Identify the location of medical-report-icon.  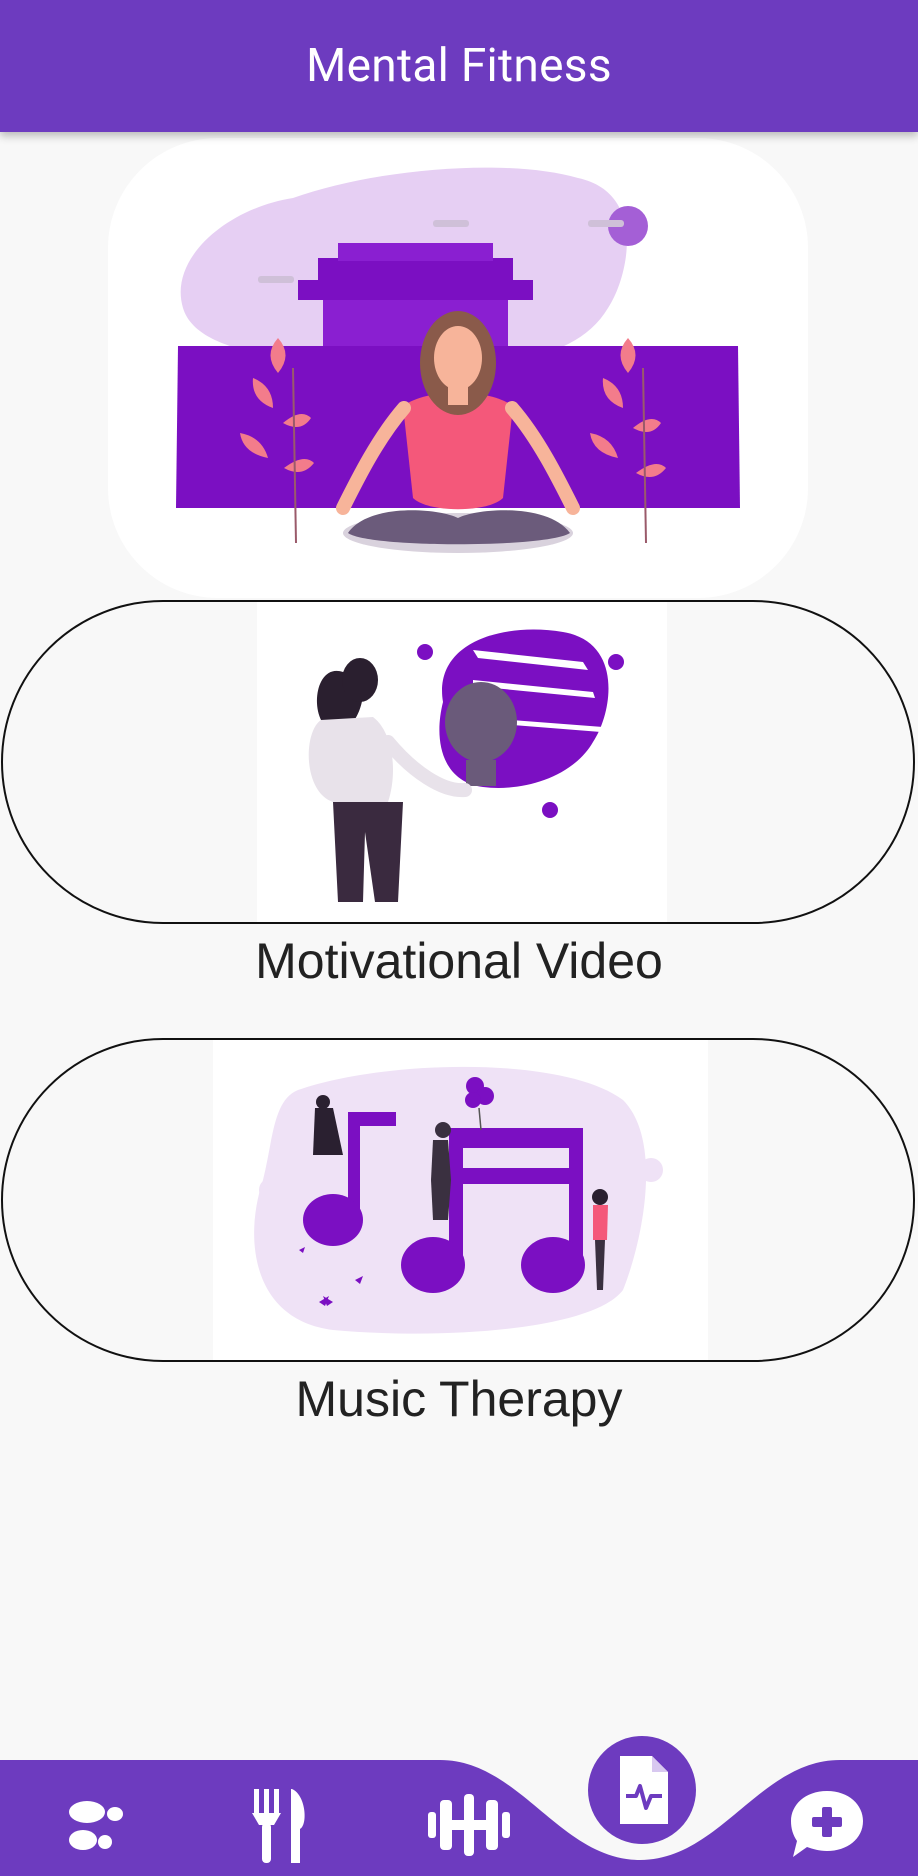
(644, 1790).